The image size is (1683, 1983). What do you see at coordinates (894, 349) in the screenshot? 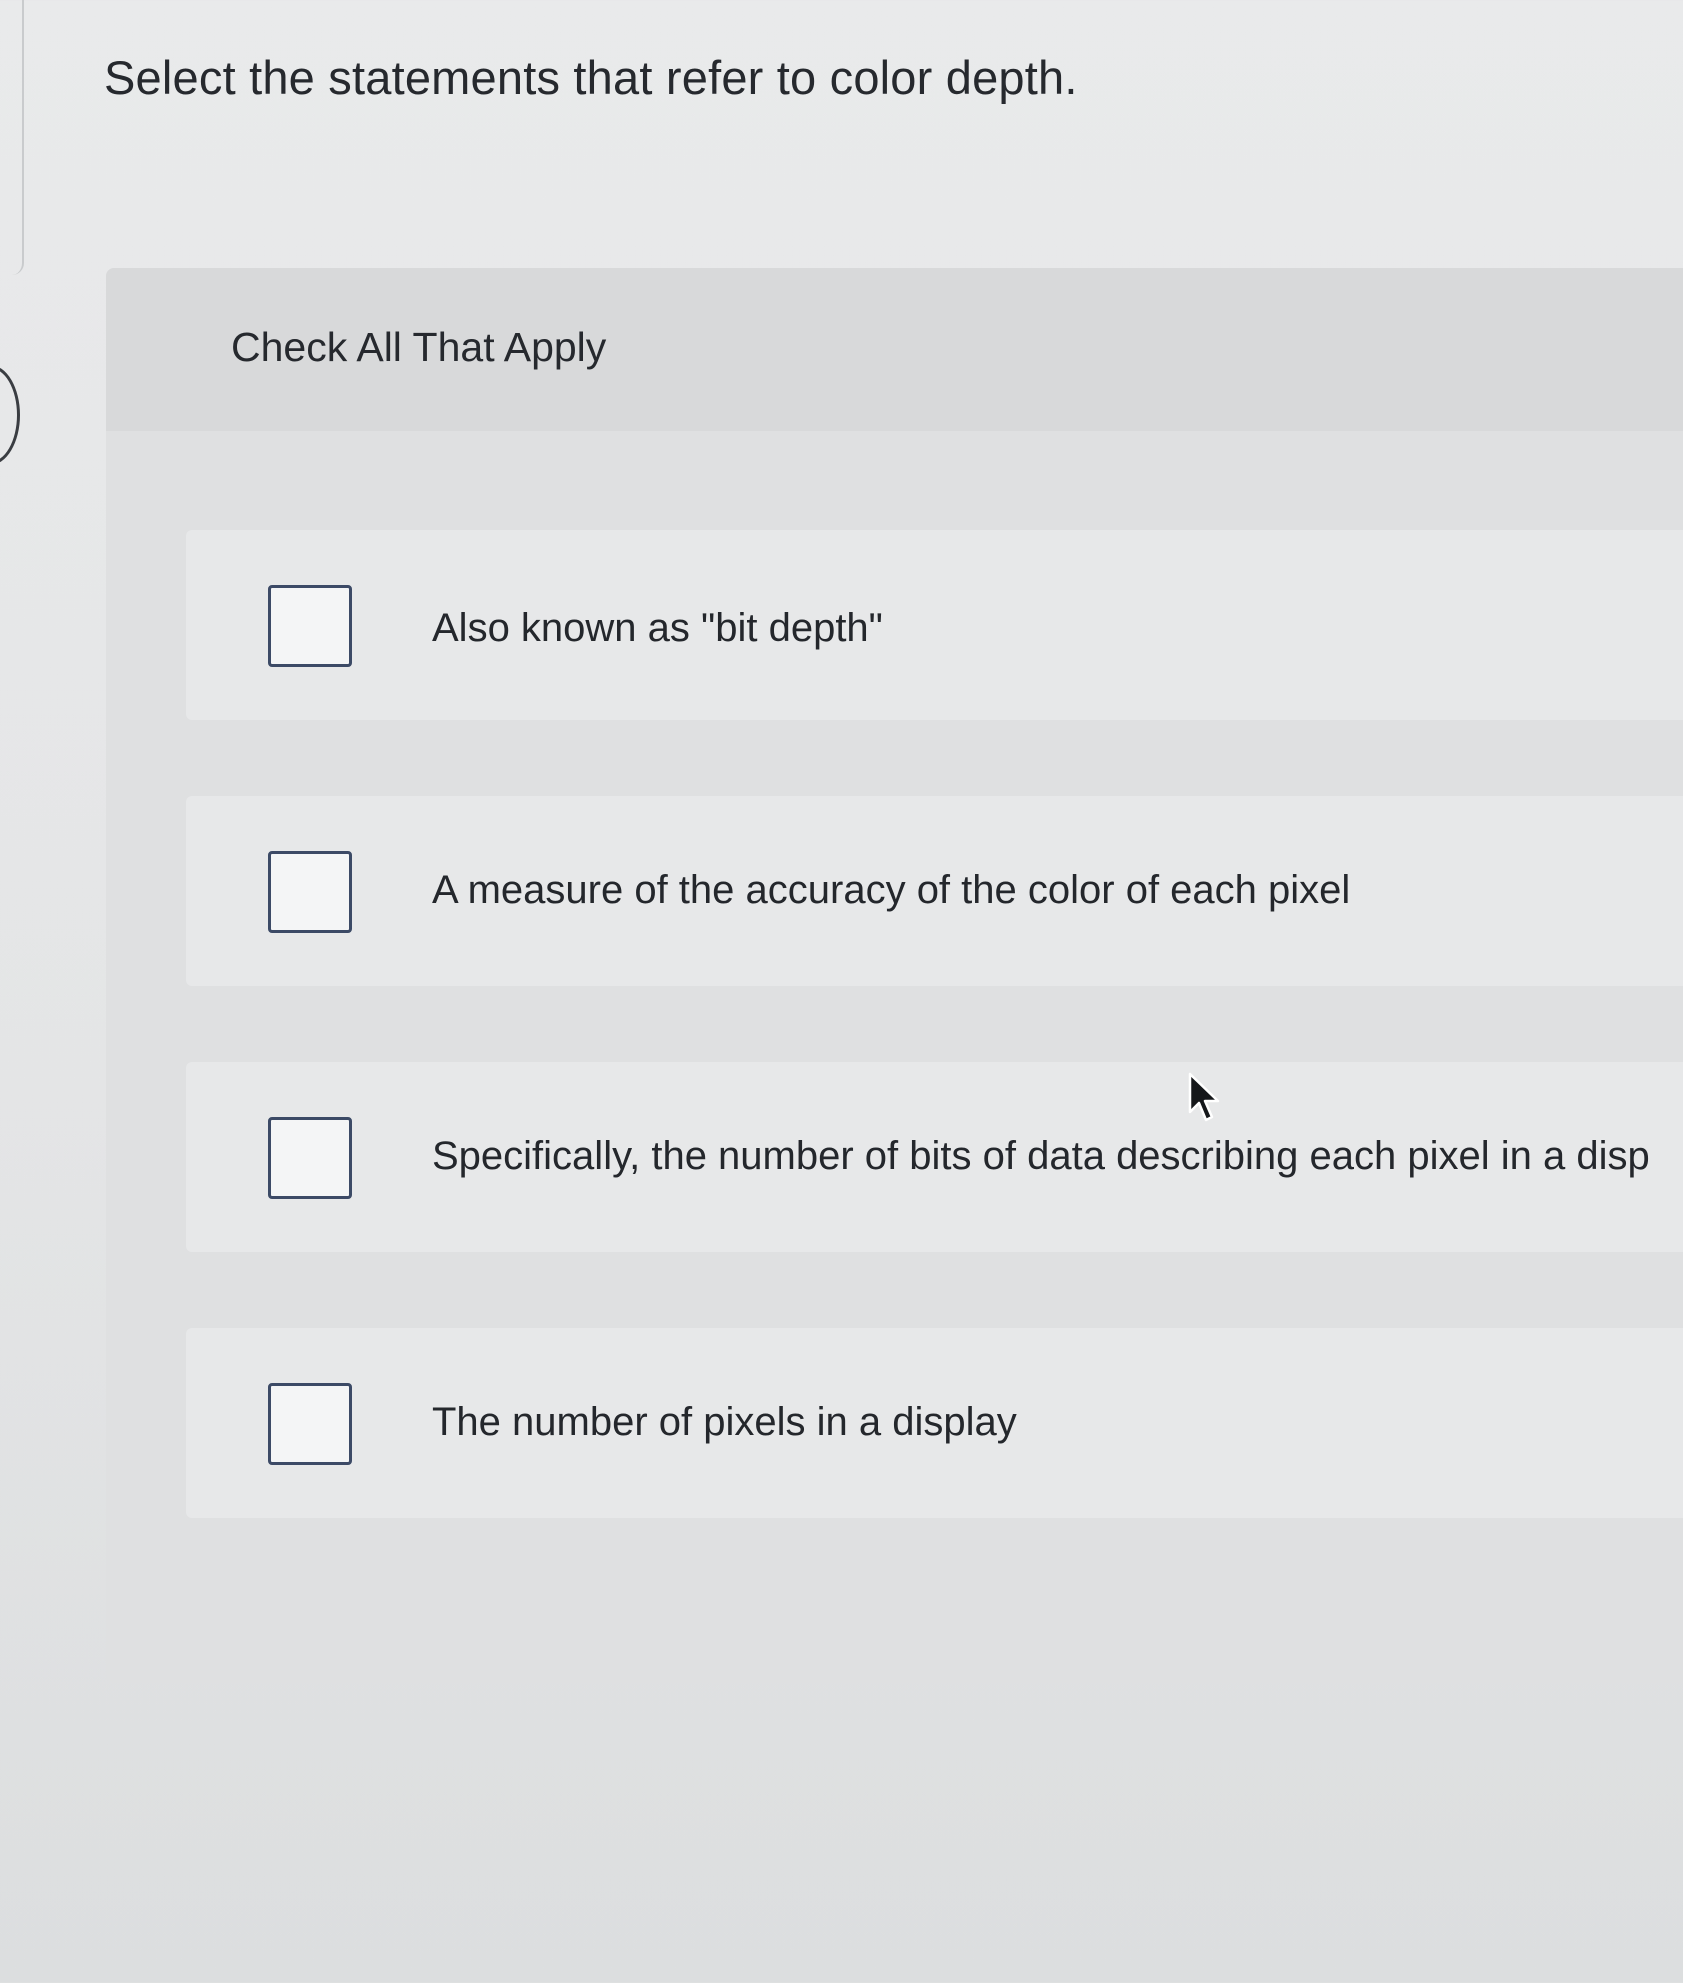
I see `panel-header: Check All That Apply` at bounding box center [894, 349].